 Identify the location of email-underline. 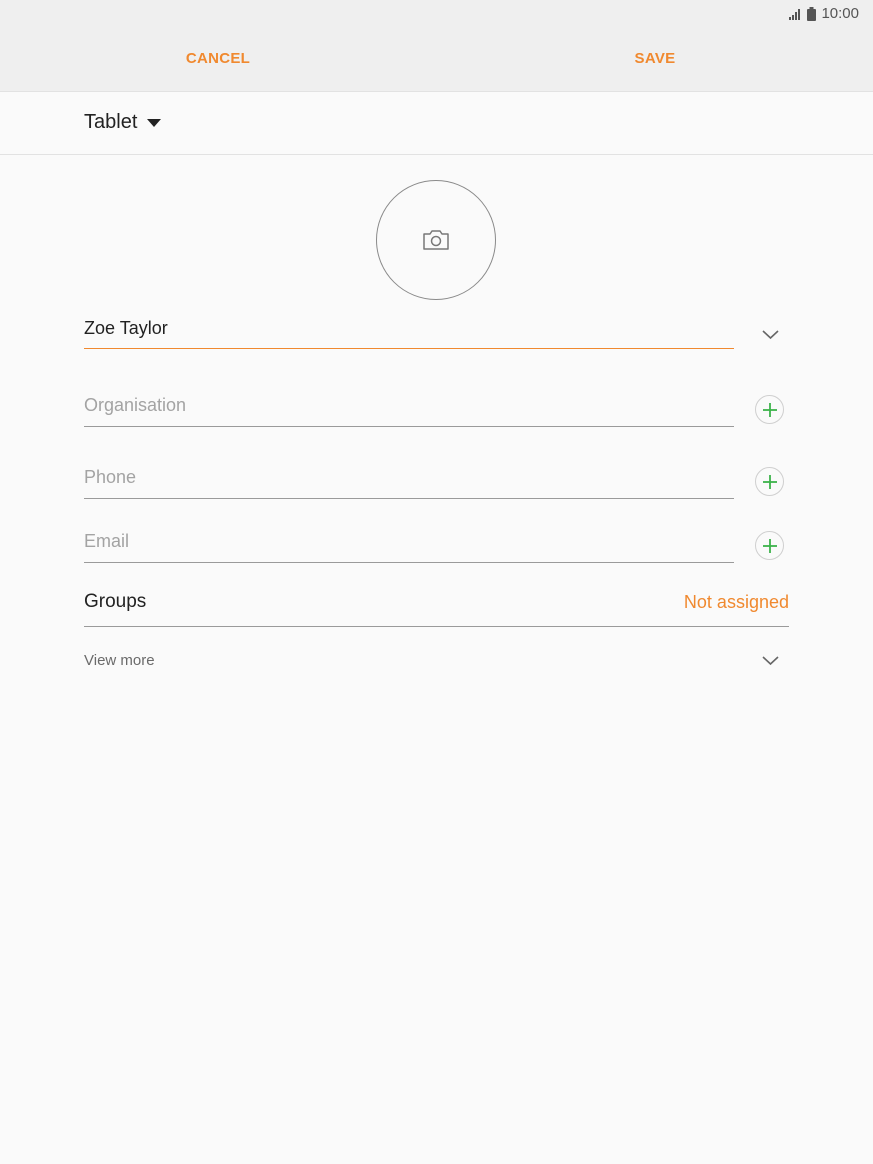
(409, 562).